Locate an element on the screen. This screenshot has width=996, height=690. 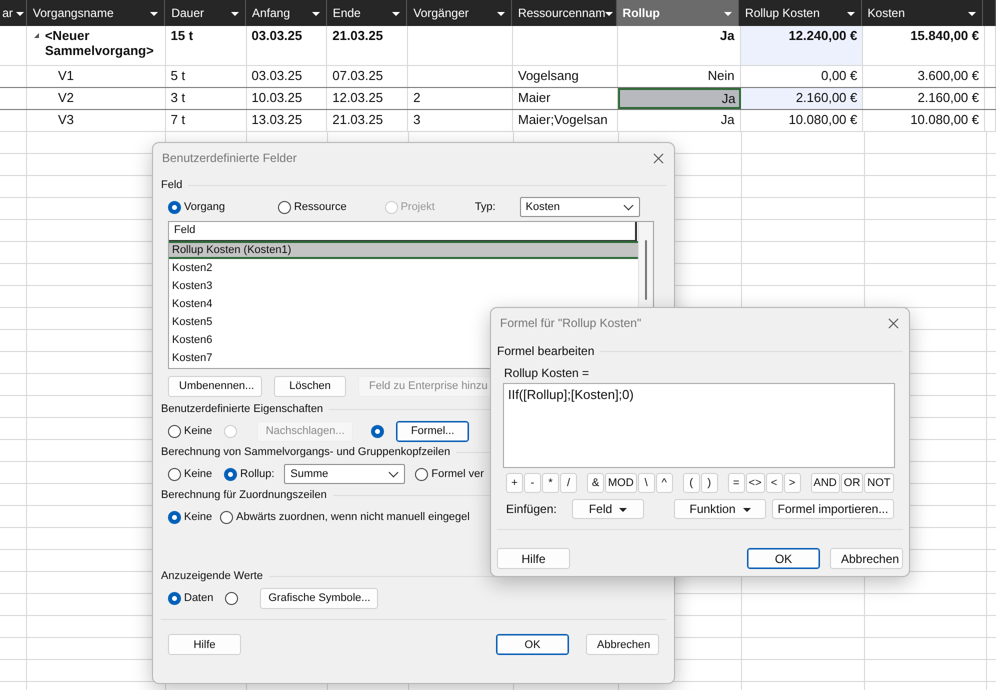
operator-button: ^ is located at coordinates (664, 483).